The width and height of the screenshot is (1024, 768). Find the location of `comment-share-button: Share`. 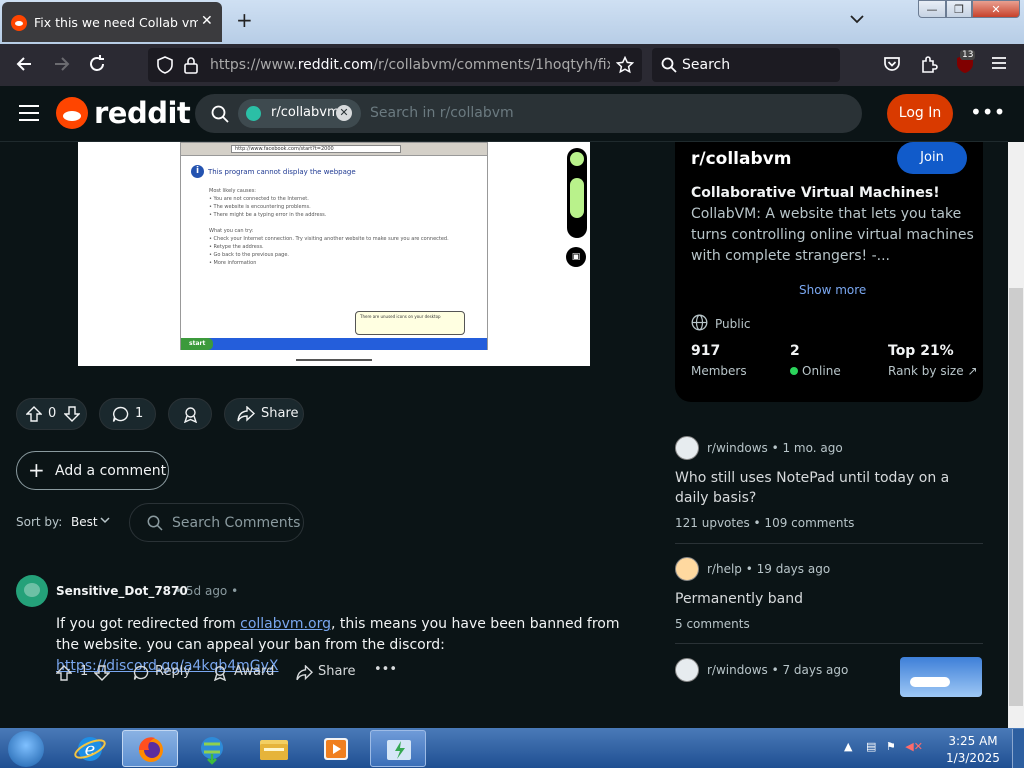

comment-share-button: Share is located at coordinates (337, 671).